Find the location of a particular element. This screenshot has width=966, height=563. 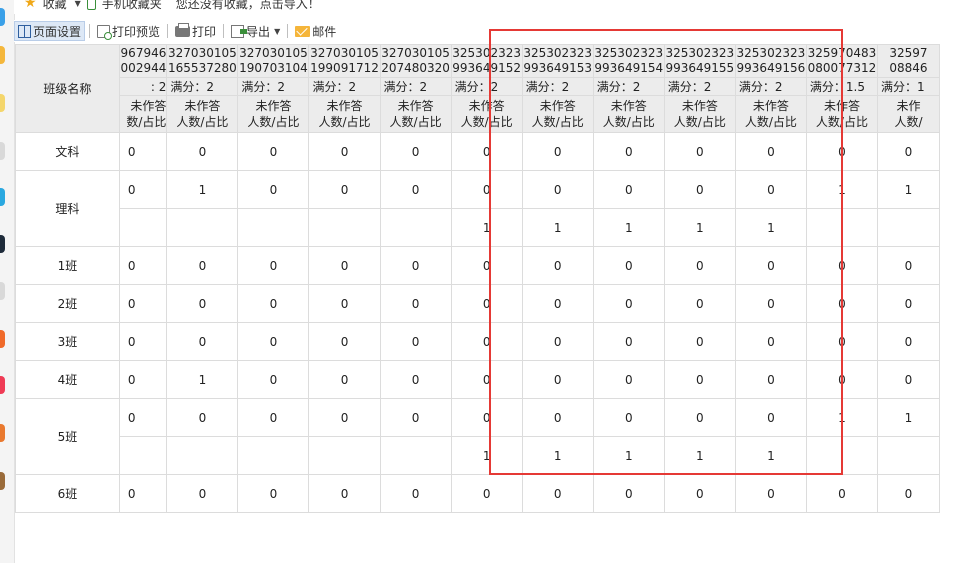

bookmarks-button: 收藏 is located at coordinates (55, 6).